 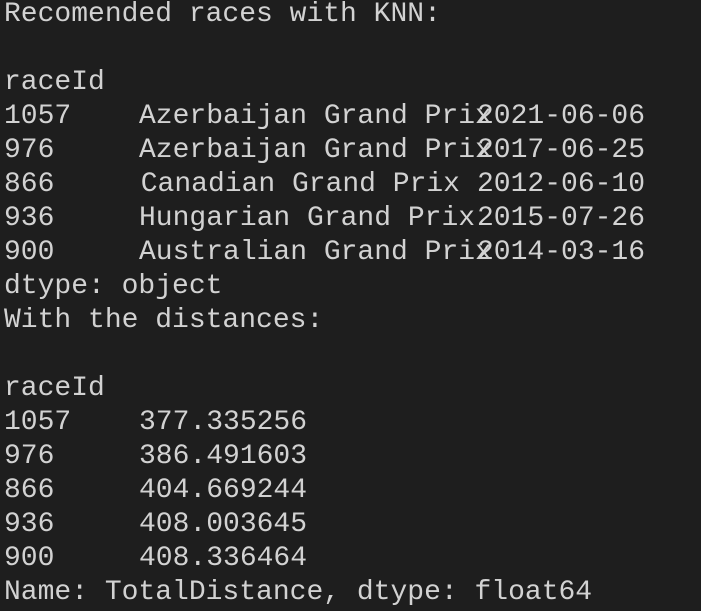 I want to click on race-row: 976 Azerbaijan Grand Prix2017-06-25, so click(x=352, y=151).